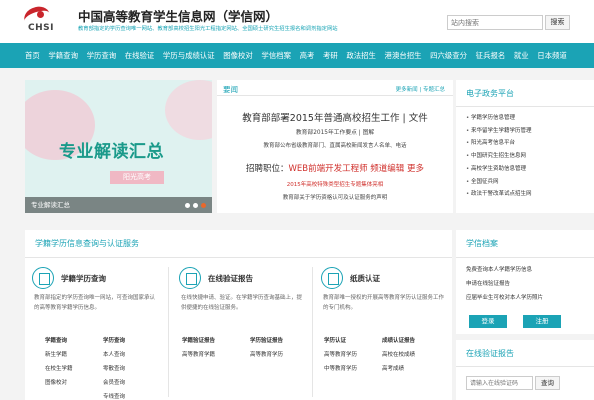 The height and width of the screenshot is (400, 594). What do you see at coordinates (59, 368) in the screenshot?
I see `service-link: 在校生学籍` at bounding box center [59, 368].